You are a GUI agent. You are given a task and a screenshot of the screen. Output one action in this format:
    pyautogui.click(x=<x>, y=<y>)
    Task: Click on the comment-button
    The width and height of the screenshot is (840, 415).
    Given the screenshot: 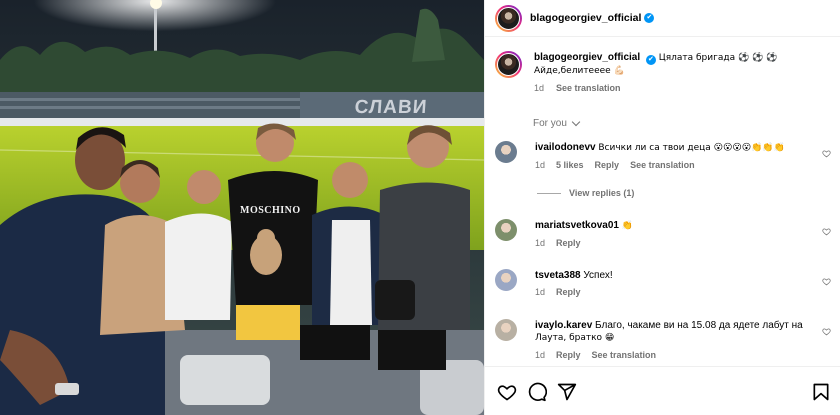 What is the action you would take?
    pyautogui.click(x=537, y=392)
    